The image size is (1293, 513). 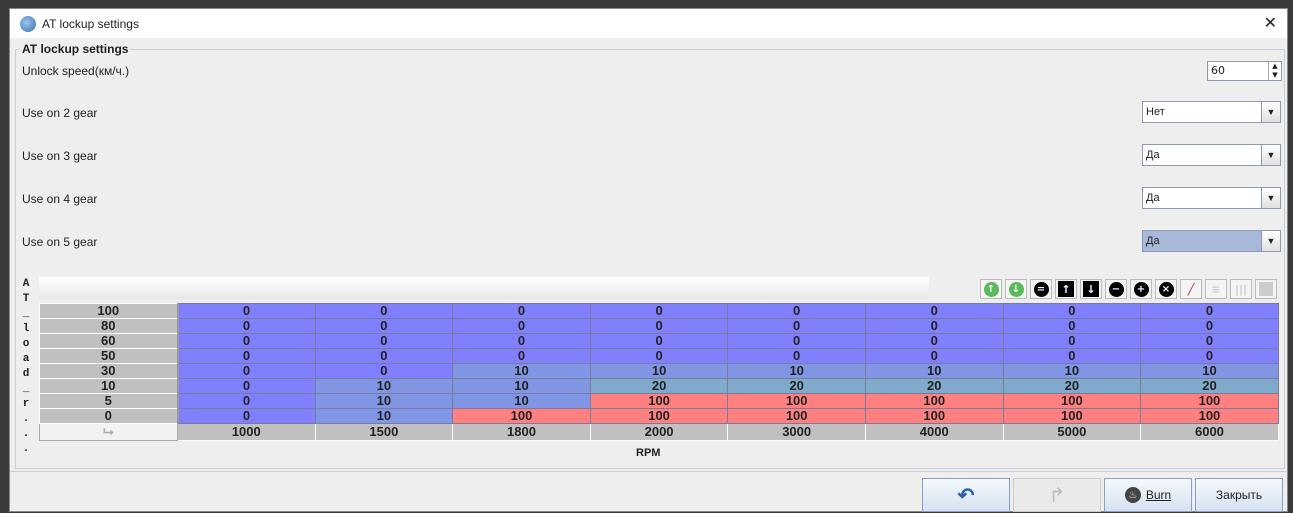 What do you see at coordinates (934, 432) in the screenshot?
I see `col-header: 4000` at bounding box center [934, 432].